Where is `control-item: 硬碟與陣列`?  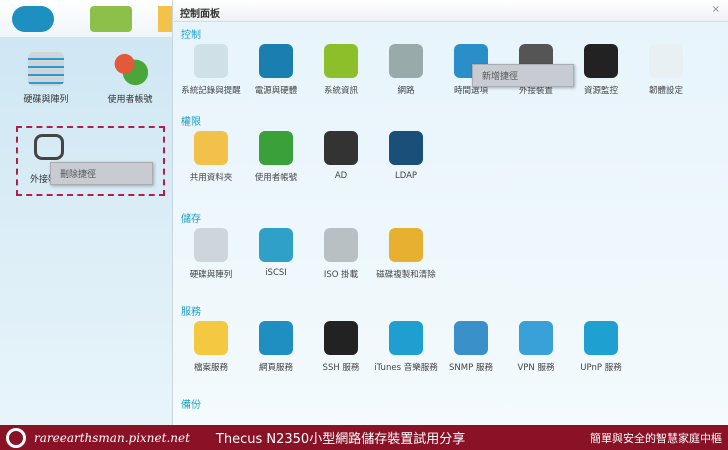 control-item: 硬碟與陣列 is located at coordinates (211, 254).